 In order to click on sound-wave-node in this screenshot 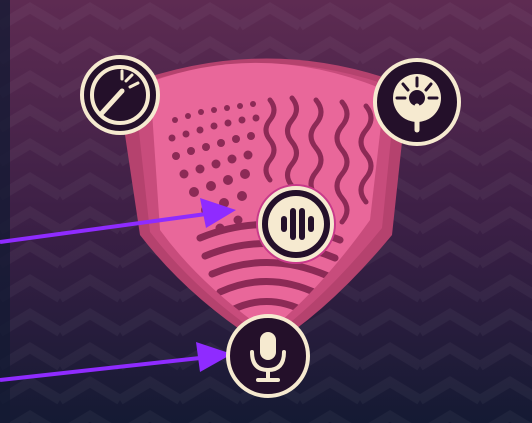, I will do `click(296, 224)`.